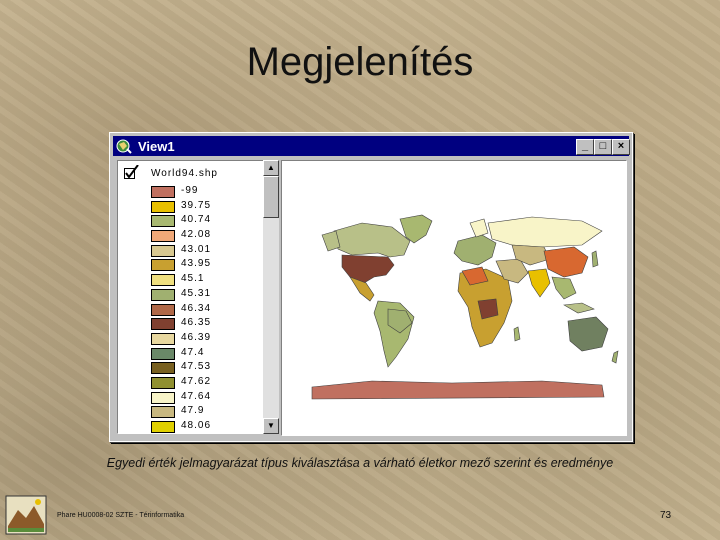  What do you see at coordinates (564, 288) in the screenshot?
I see `southeast-asia-shape` at bounding box center [564, 288].